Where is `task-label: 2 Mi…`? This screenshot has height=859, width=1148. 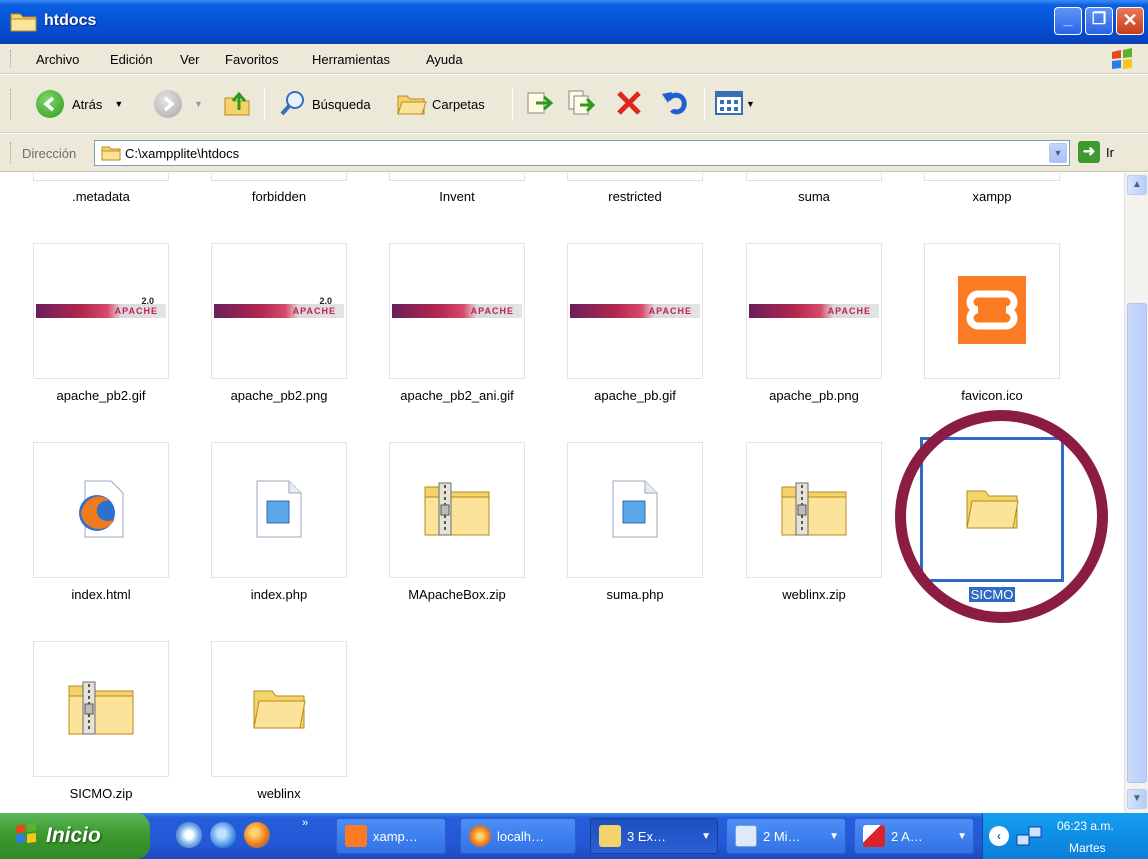 task-label: 2 Mi… is located at coordinates (782, 836).